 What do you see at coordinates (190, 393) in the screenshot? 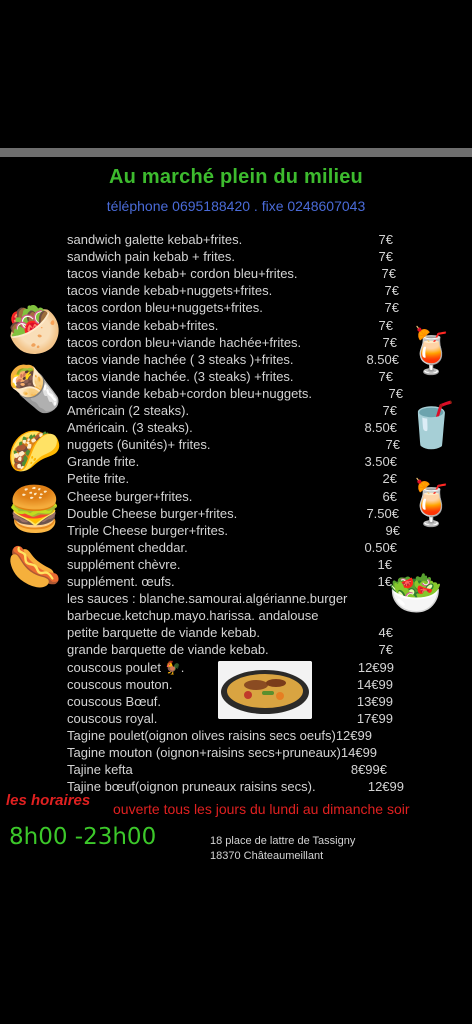
I see `menu-item-label: tacos viande kebab+cordon bleu+nuggets.` at bounding box center [190, 393].